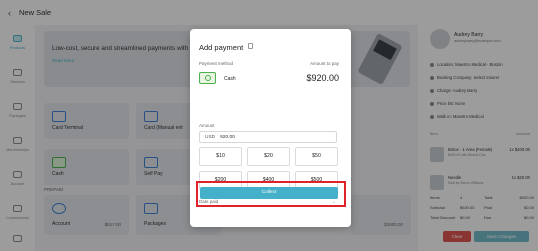  I want to click on amount-to-pay-value: $920.00, so click(322, 78).